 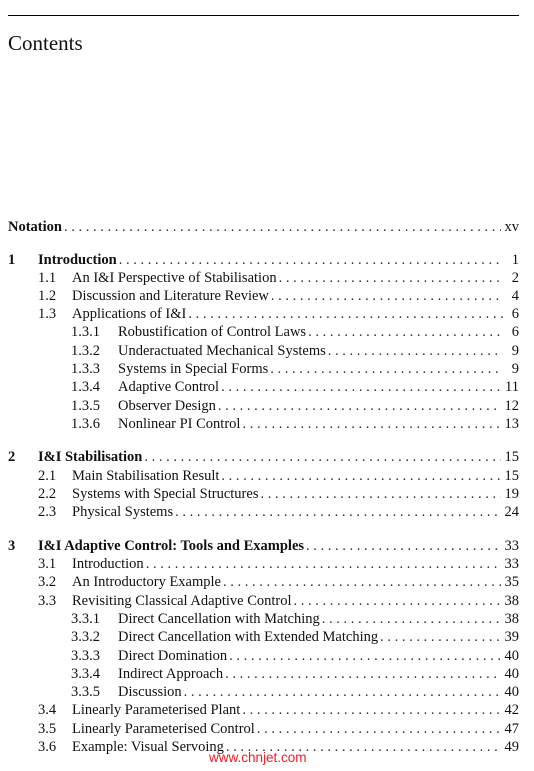 I want to click on page-title: Contents, so click(x=45, y=43).